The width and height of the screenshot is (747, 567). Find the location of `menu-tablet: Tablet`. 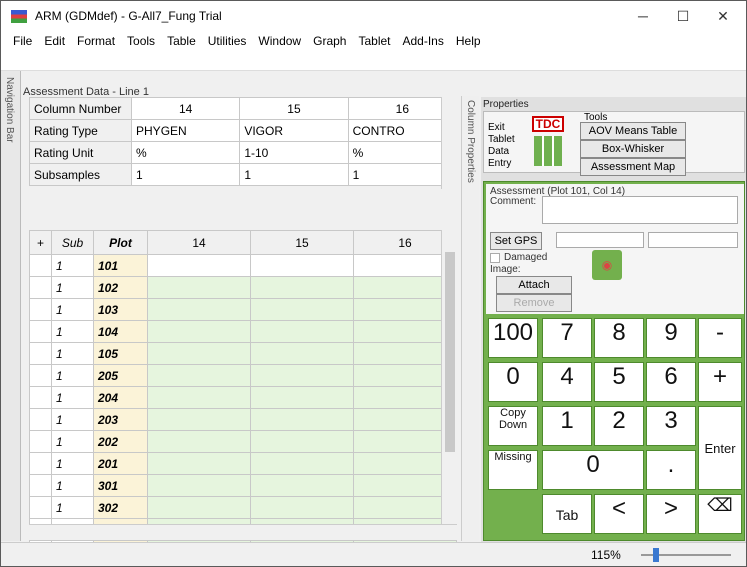

menu-tablet: Tablet is located at coordinates (374, 41).